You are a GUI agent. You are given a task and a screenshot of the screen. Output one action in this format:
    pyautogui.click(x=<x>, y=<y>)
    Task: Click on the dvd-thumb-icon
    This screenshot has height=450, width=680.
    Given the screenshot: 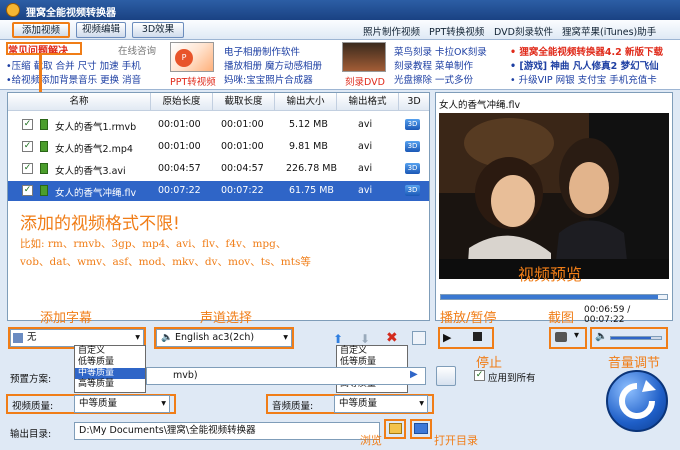 What is the action you would take?
    pyautogui.click(x=364, y=57)
    